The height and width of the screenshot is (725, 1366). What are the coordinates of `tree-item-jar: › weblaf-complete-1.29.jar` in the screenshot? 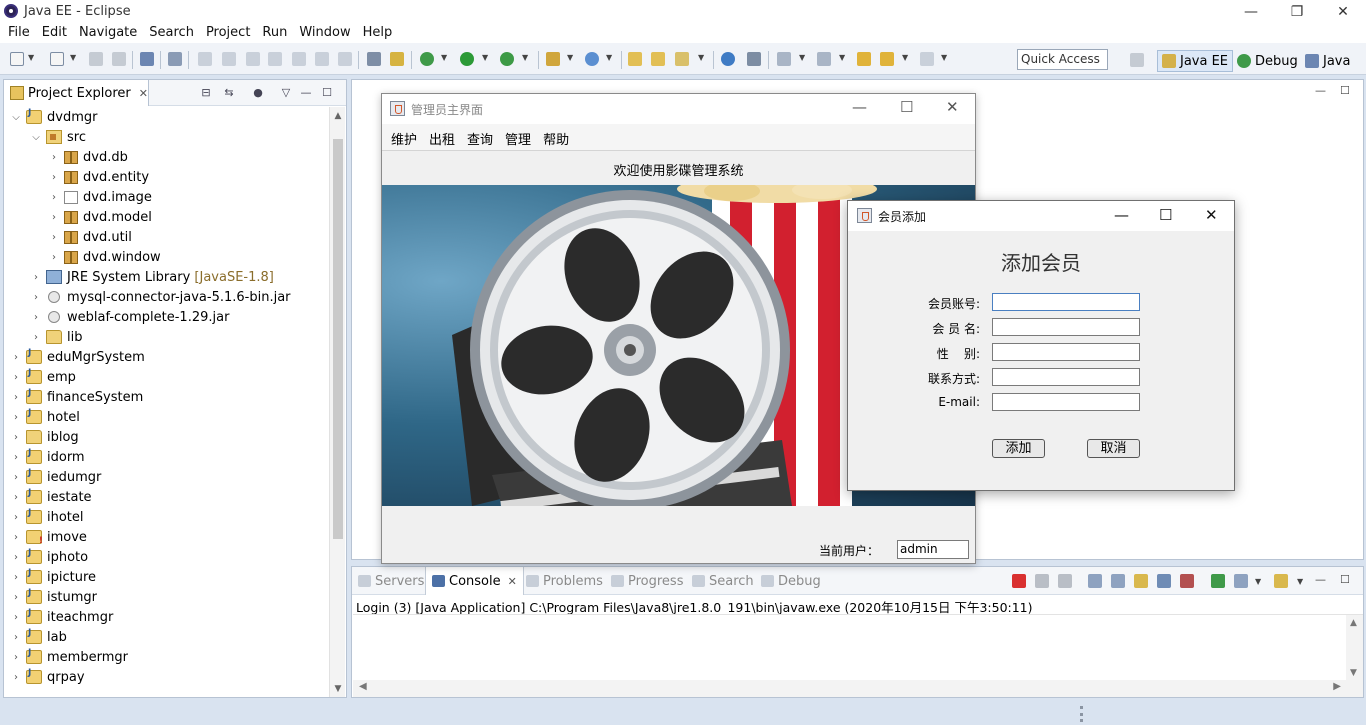 It's located at (129, 317).